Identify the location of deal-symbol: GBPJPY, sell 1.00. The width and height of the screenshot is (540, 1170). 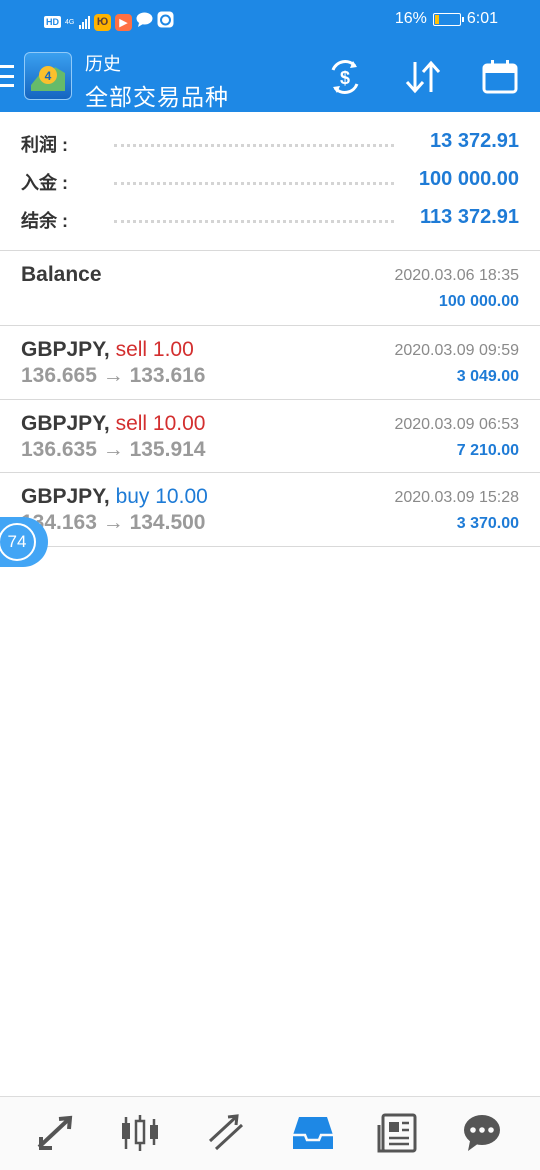
(107, 350).